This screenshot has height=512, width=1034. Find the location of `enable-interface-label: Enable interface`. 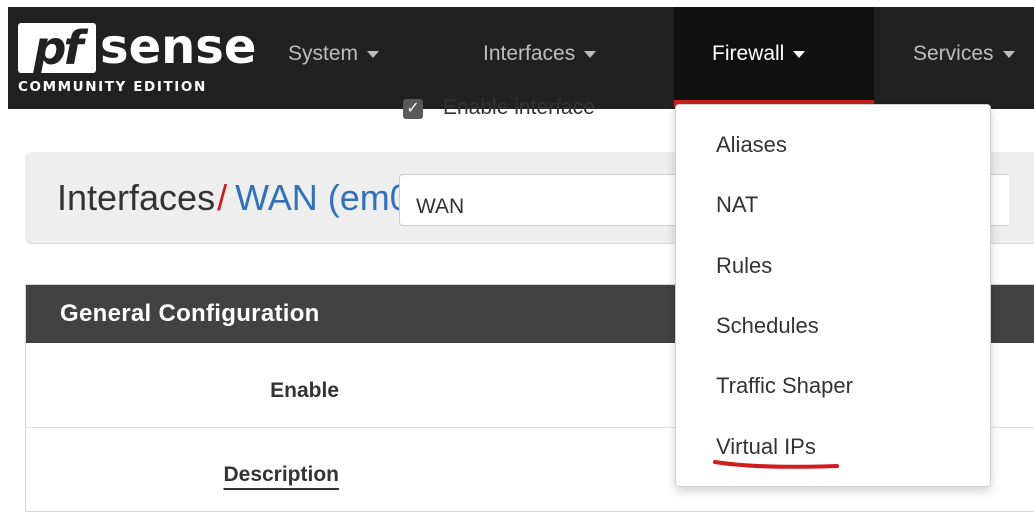

enable-interface-label: Enable interface is located at coordinates (519, 108).